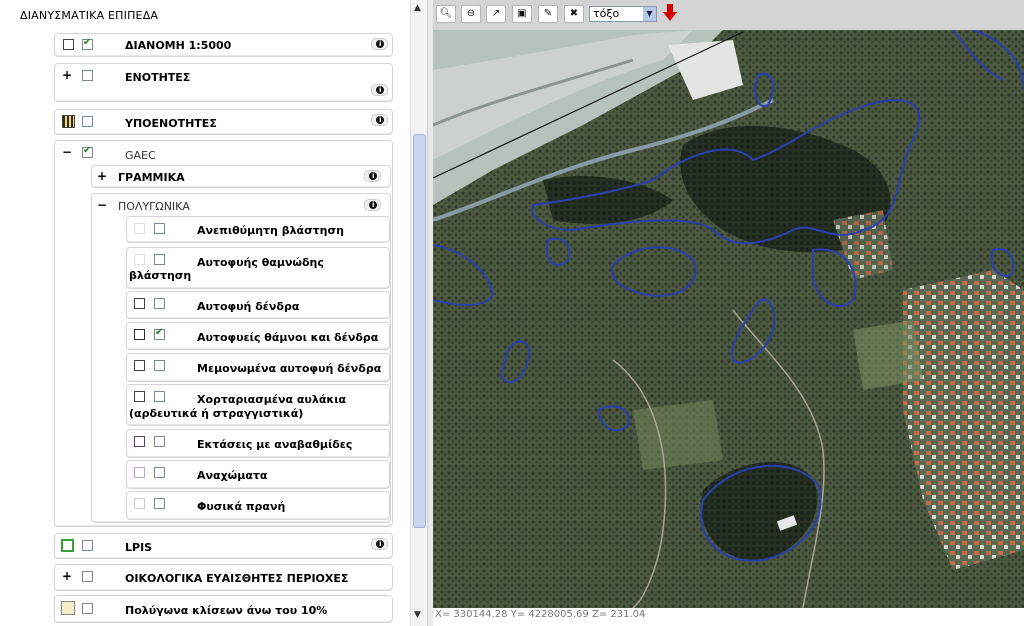 The width and height of the screenshot is (1024, 626). I want to click on layer-label: Πολύγωνα κλίσεων άνω του 10%, so click(226, 610).